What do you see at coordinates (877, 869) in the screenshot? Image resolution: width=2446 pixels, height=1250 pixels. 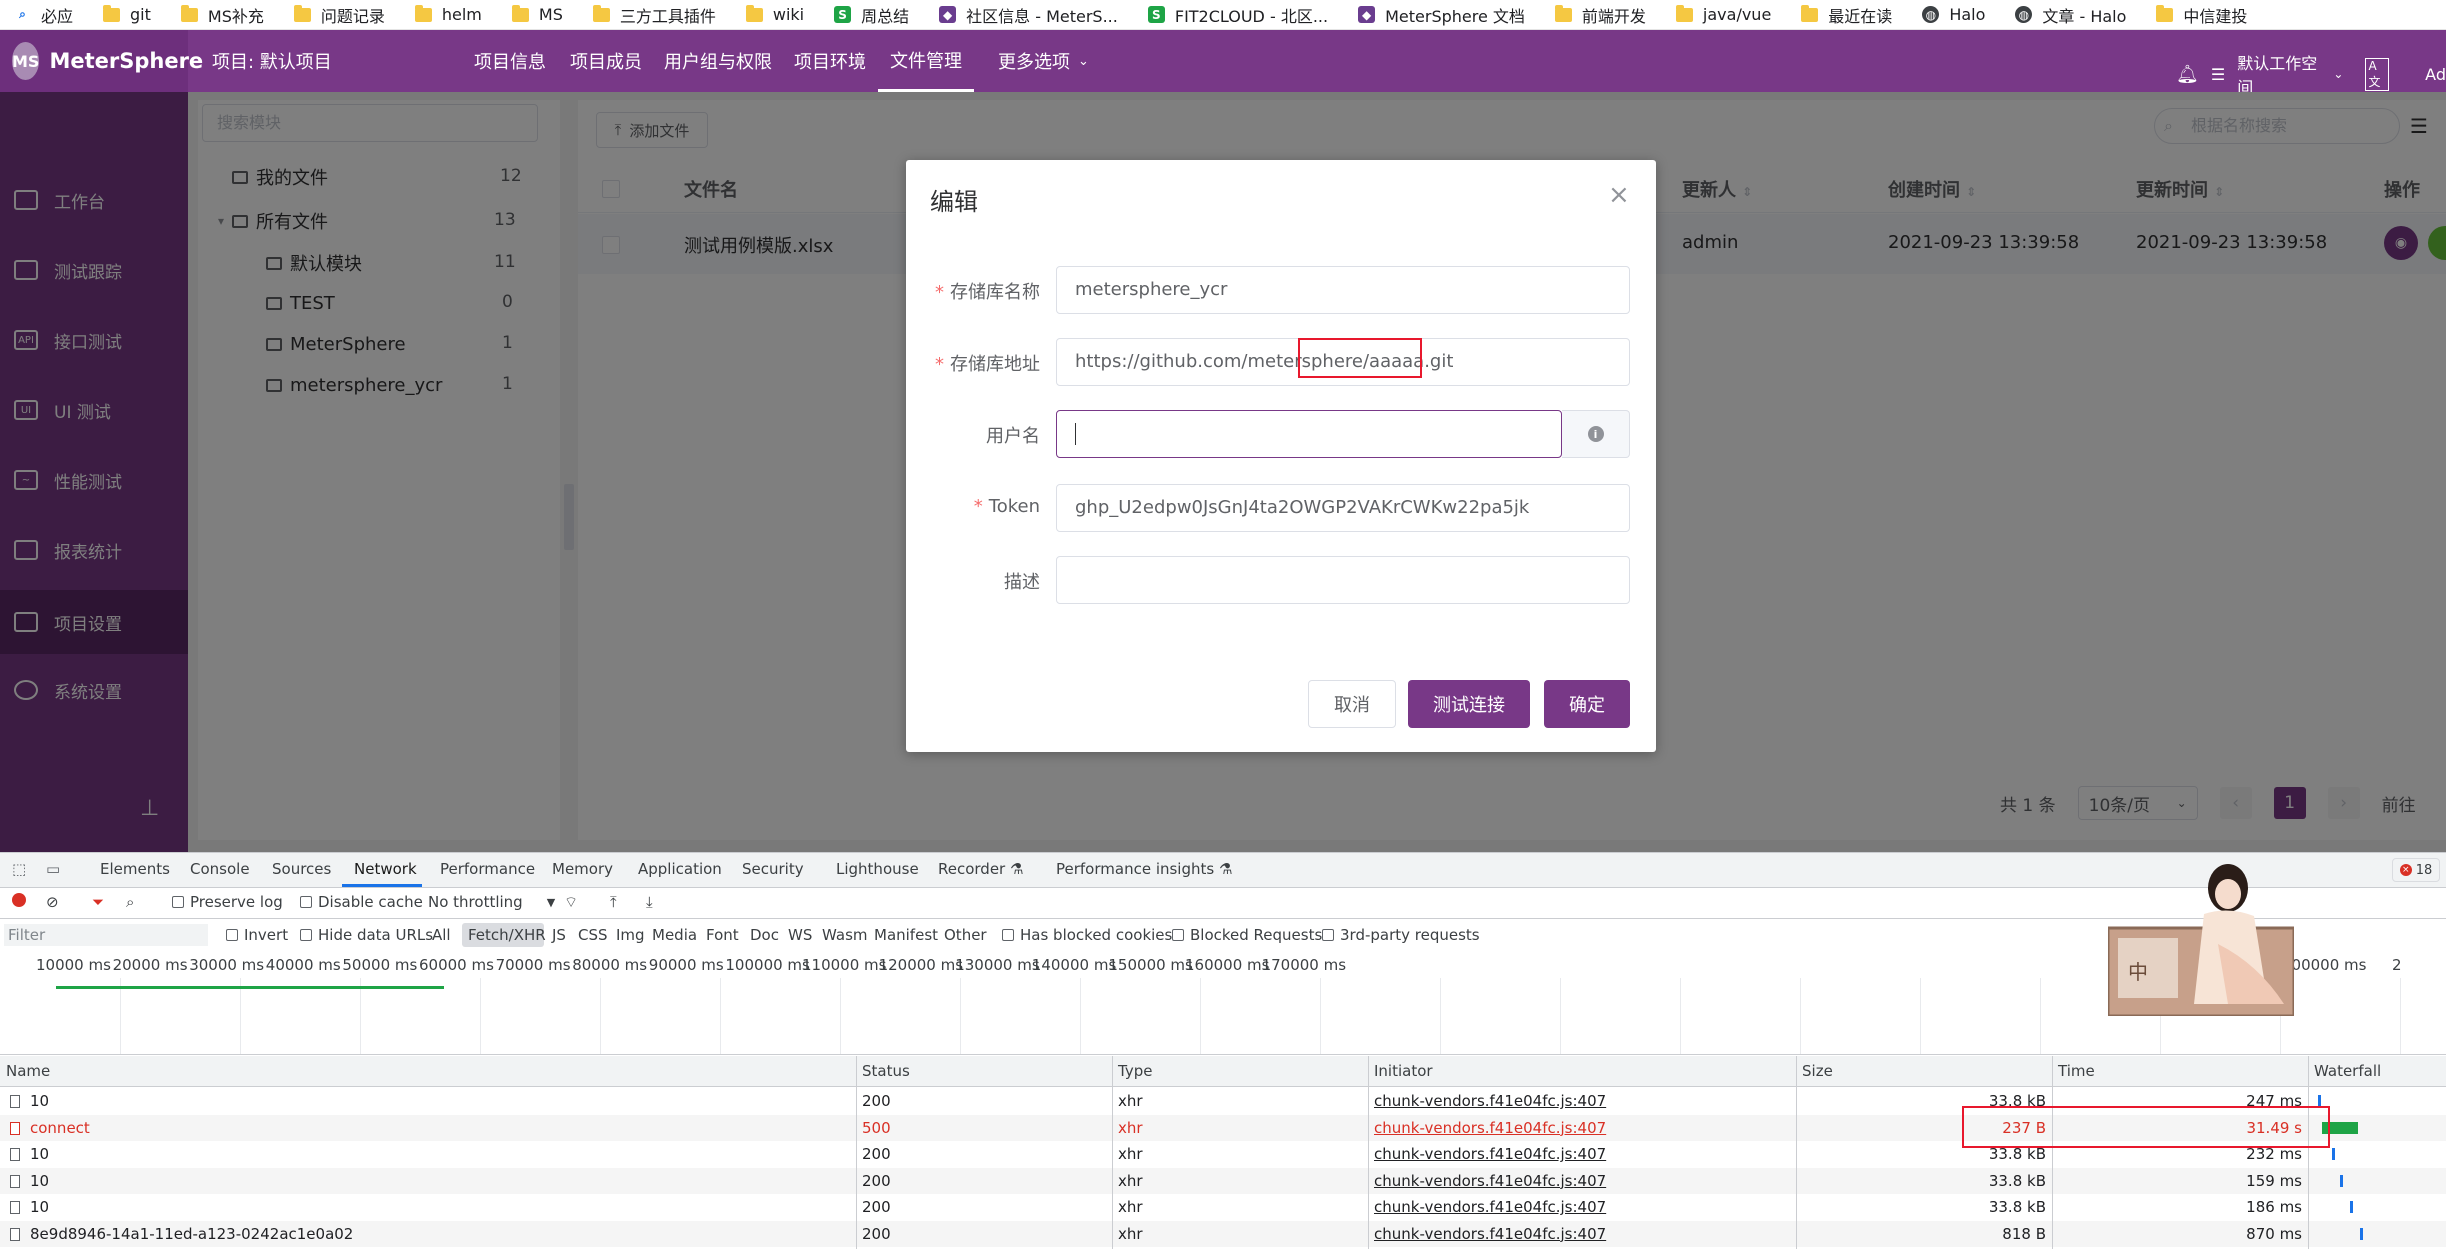 I see `tab-lighthouse: Lighthouse` at bounding box center [877, 869].